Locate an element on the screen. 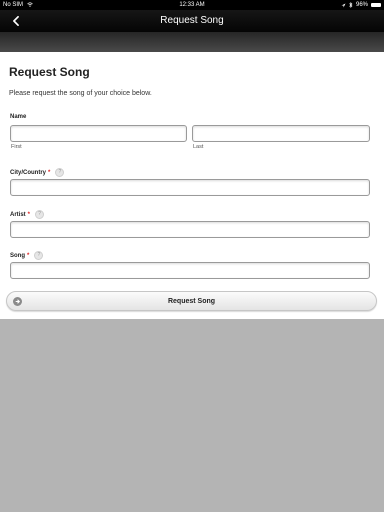 The height and width of the screenshot is (512, 384). artist-label: Artist * ? is located at coordinates (27, 214).